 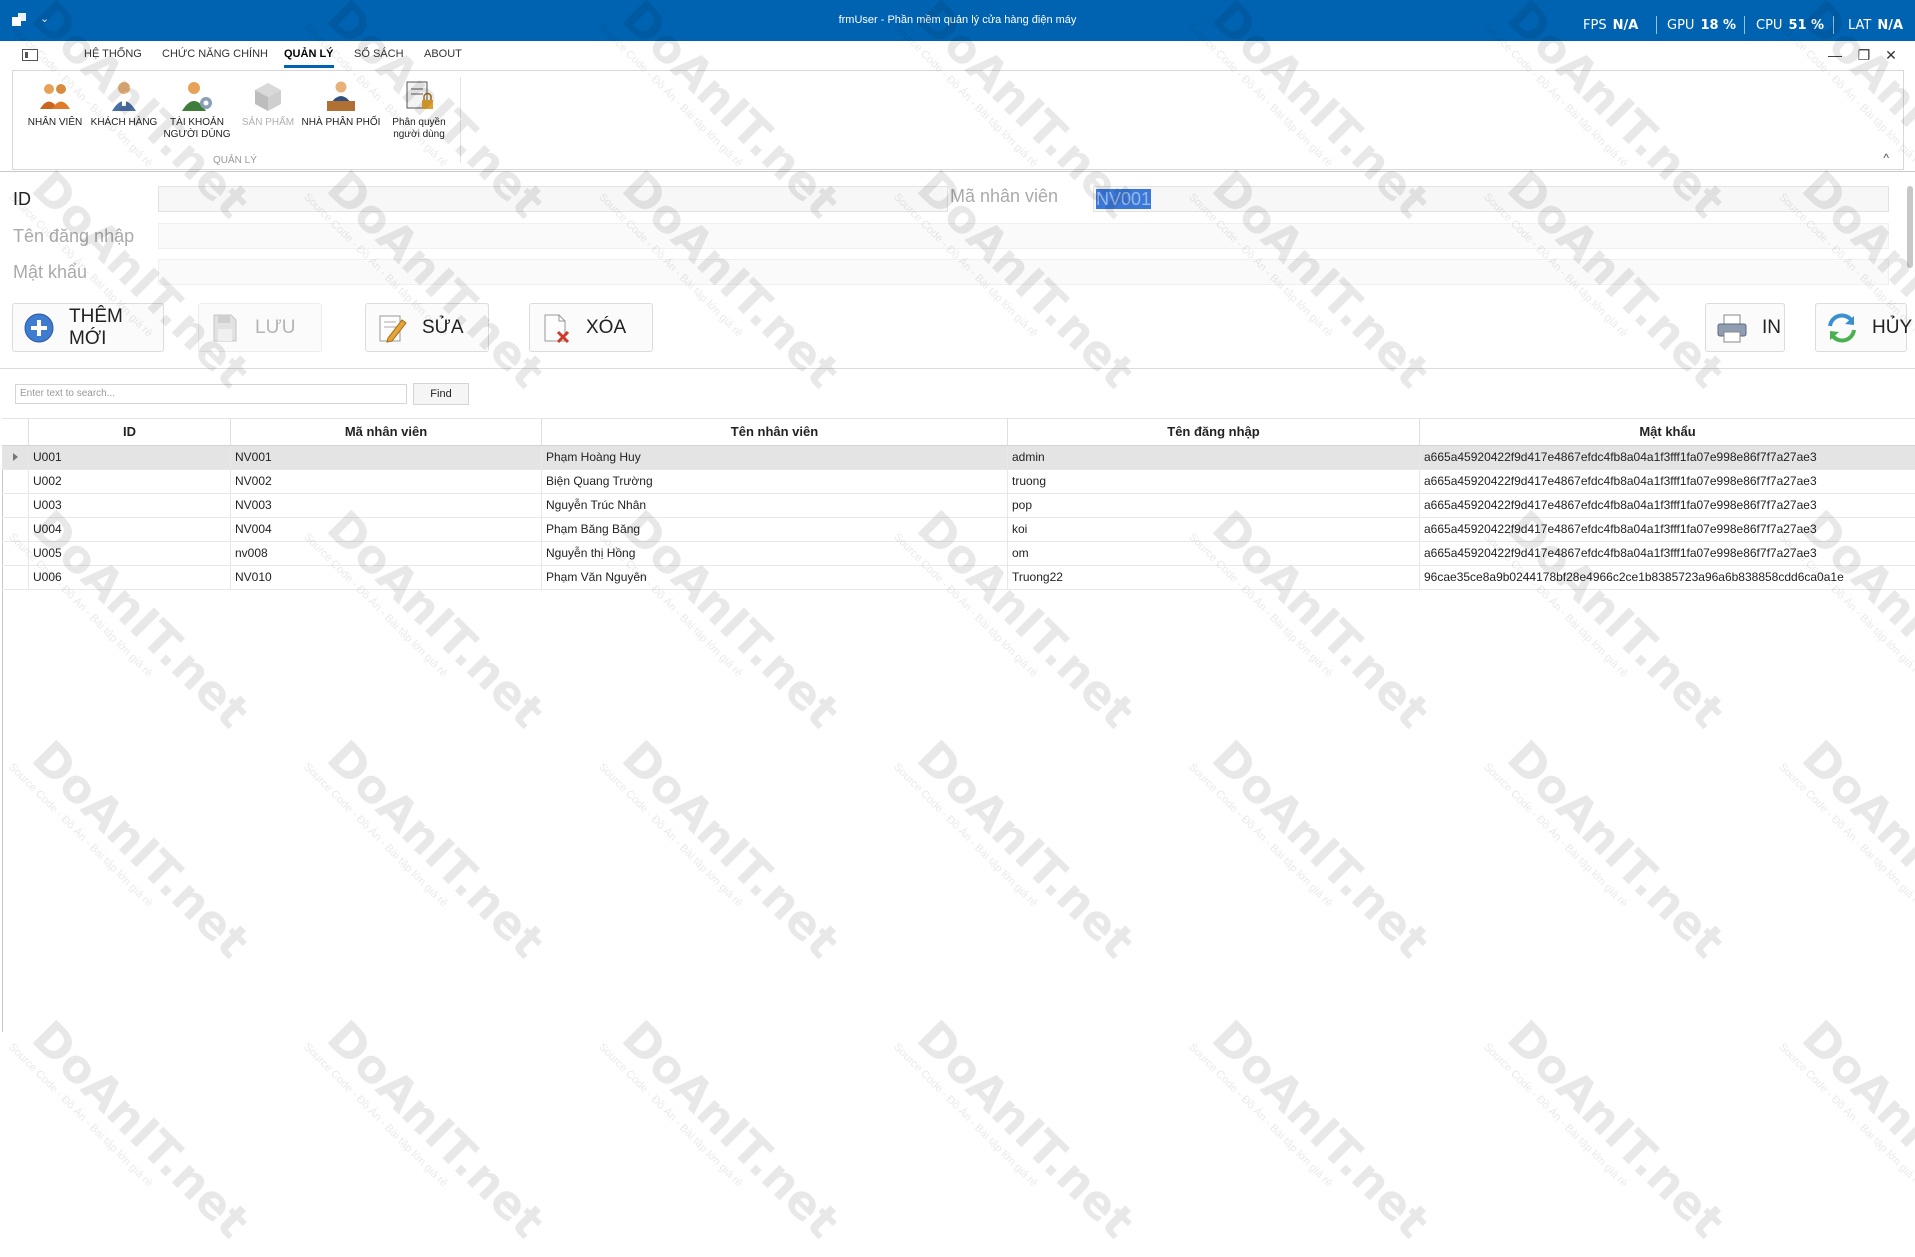 I want to click on cell-ten-dang-nhap: koi, so click(x=1213, y=529).